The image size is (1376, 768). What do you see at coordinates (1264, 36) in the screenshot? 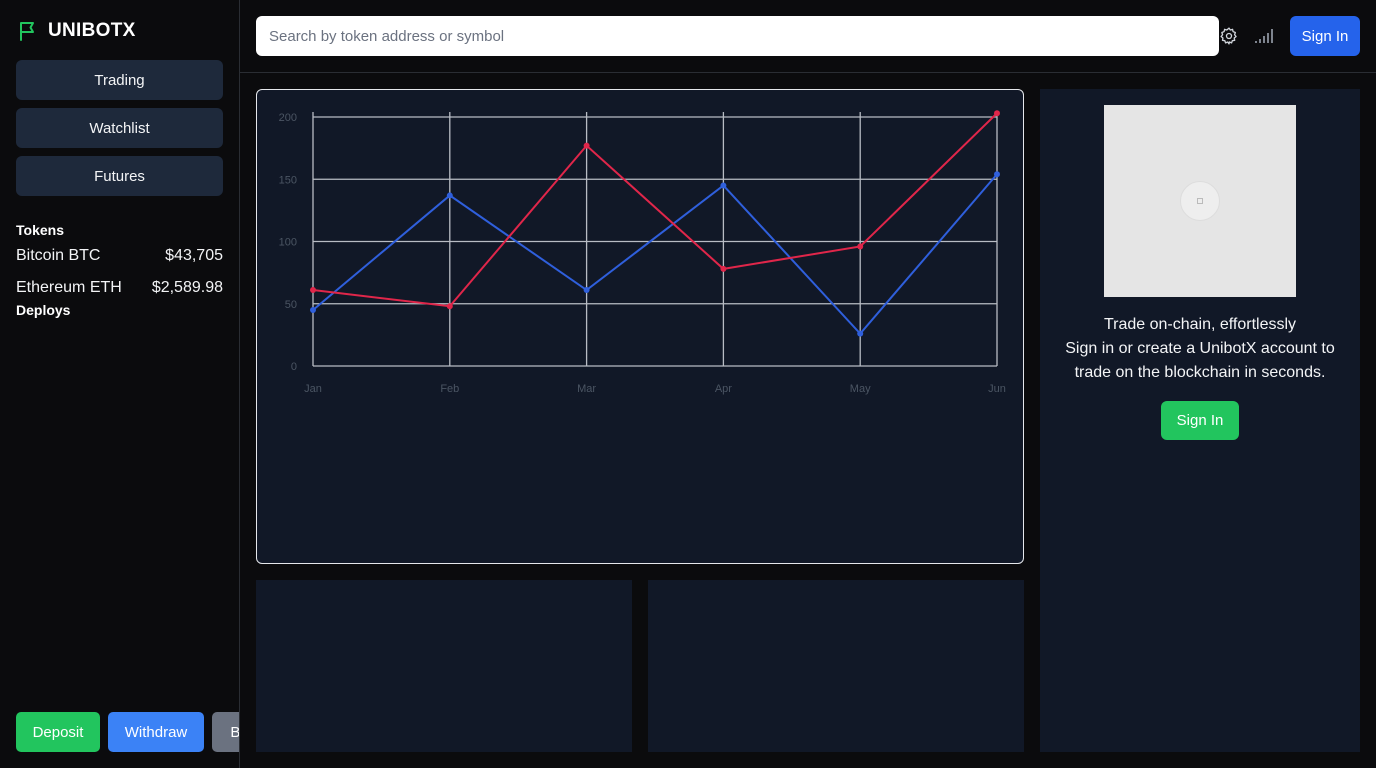
I see `signal-bars-icon` at bounding box center [1264, 36].